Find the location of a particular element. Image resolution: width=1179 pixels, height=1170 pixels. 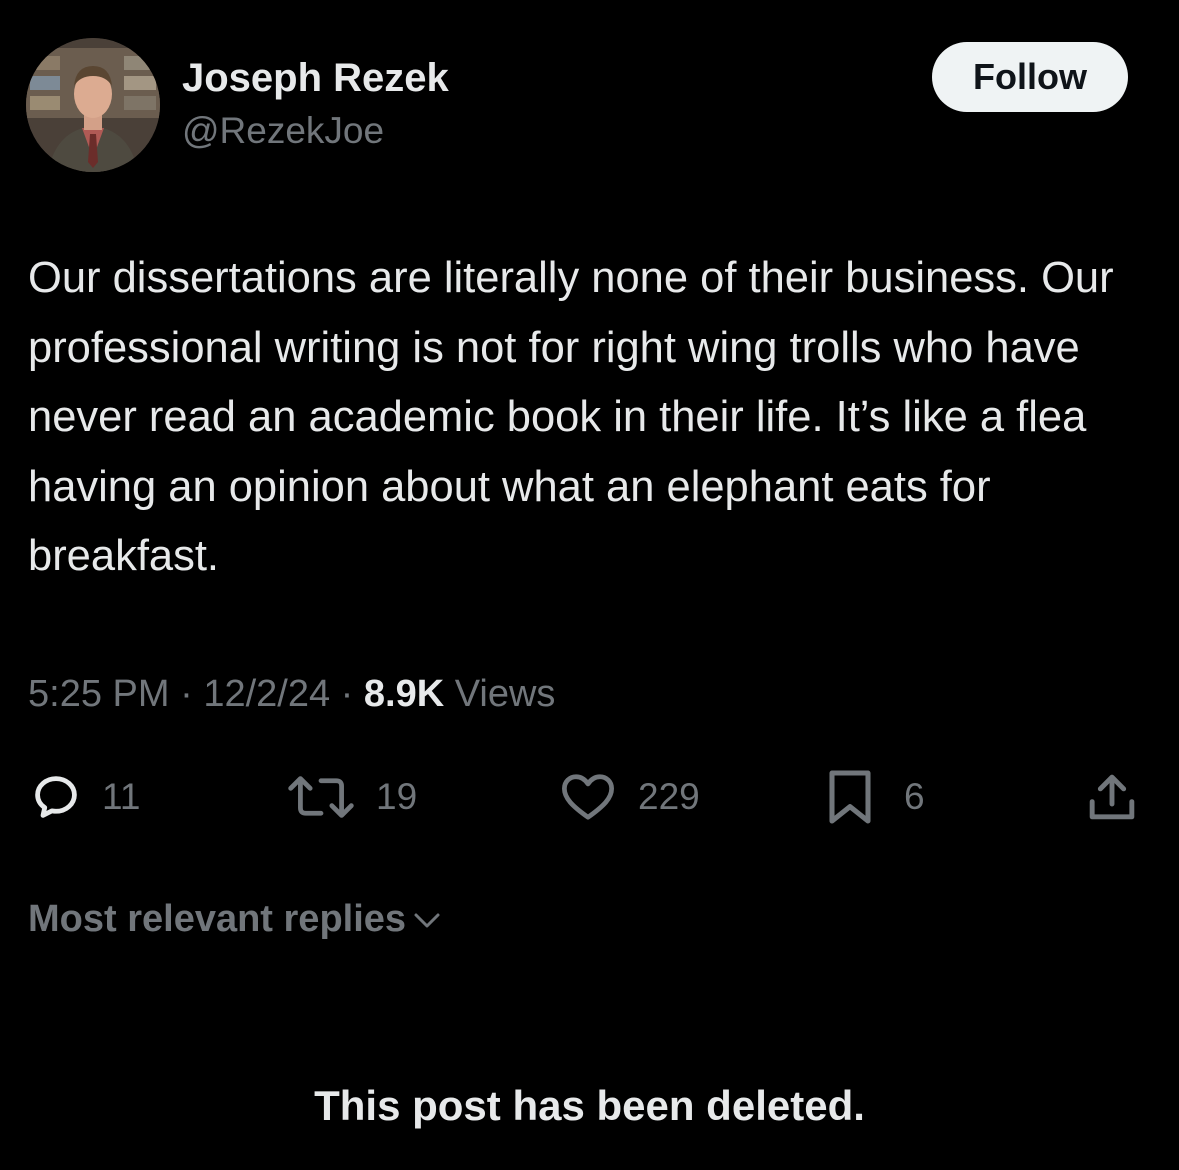

views-label: Views is located at coordinates (505, 694).